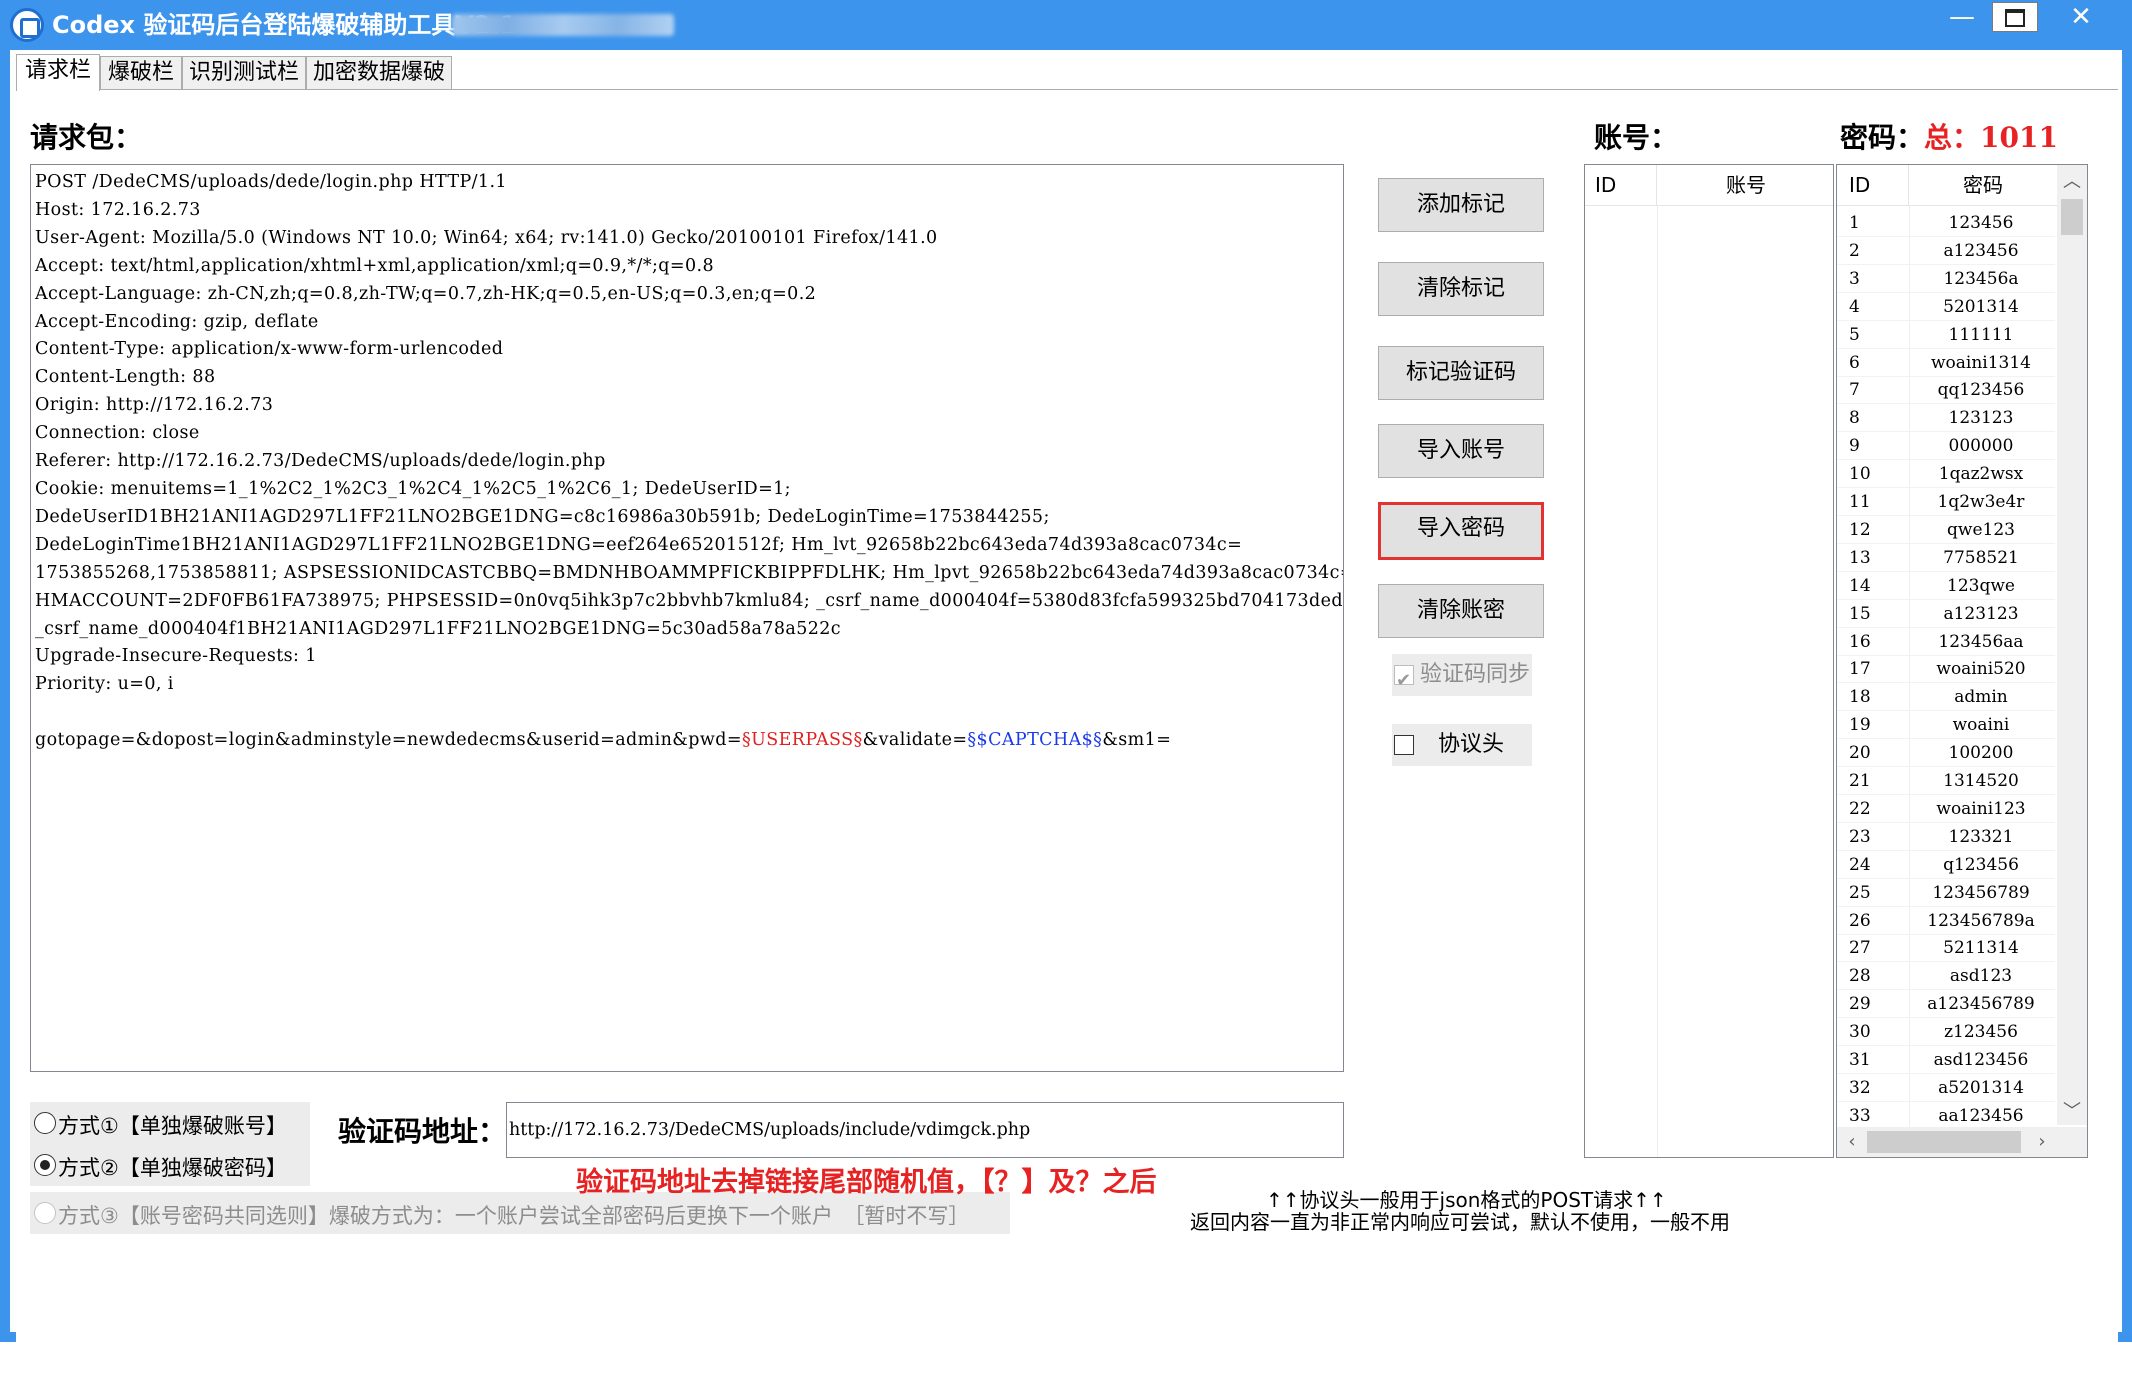 The height and width of the screenshot is (1380, 2132). Describe the element at coordinates (1946, 586) in the screenshot. I see `password-row: 14 123qwe` at that location.